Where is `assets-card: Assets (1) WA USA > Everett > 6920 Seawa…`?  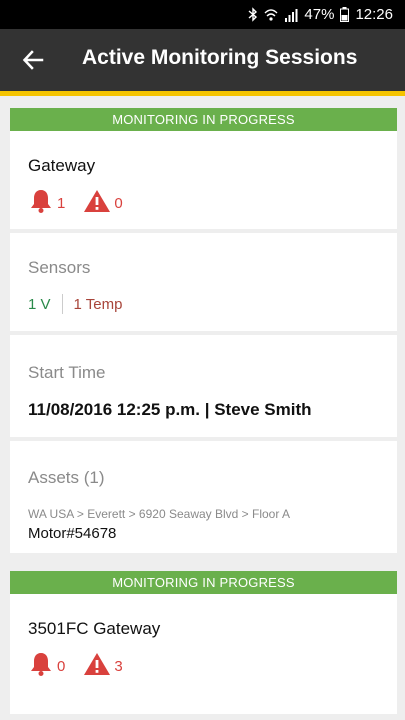 assets-card: Assets (1) WA USA > Everett > 6920 Seawa… is located at coordinates (203, 497).